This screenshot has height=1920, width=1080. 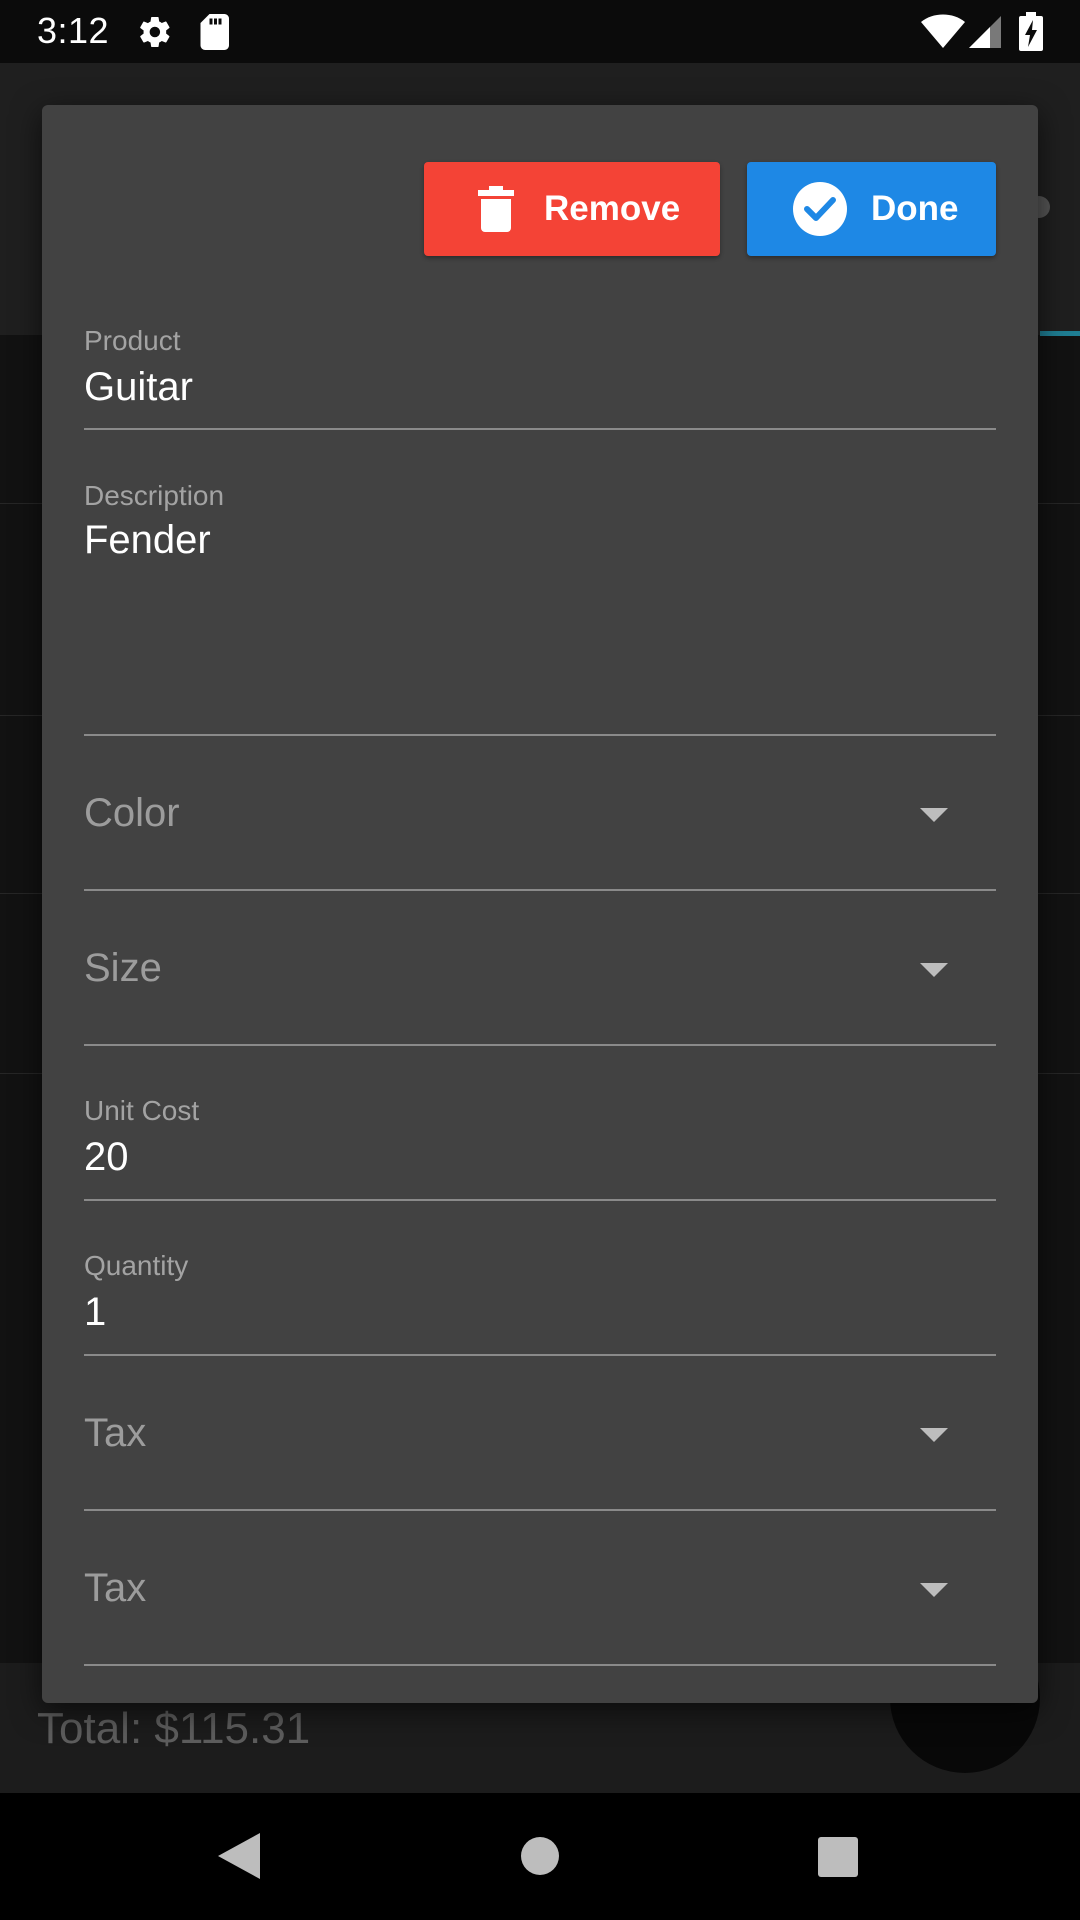 I want to click on total-text: Total: $115.31, so click(x=174, y=1728).